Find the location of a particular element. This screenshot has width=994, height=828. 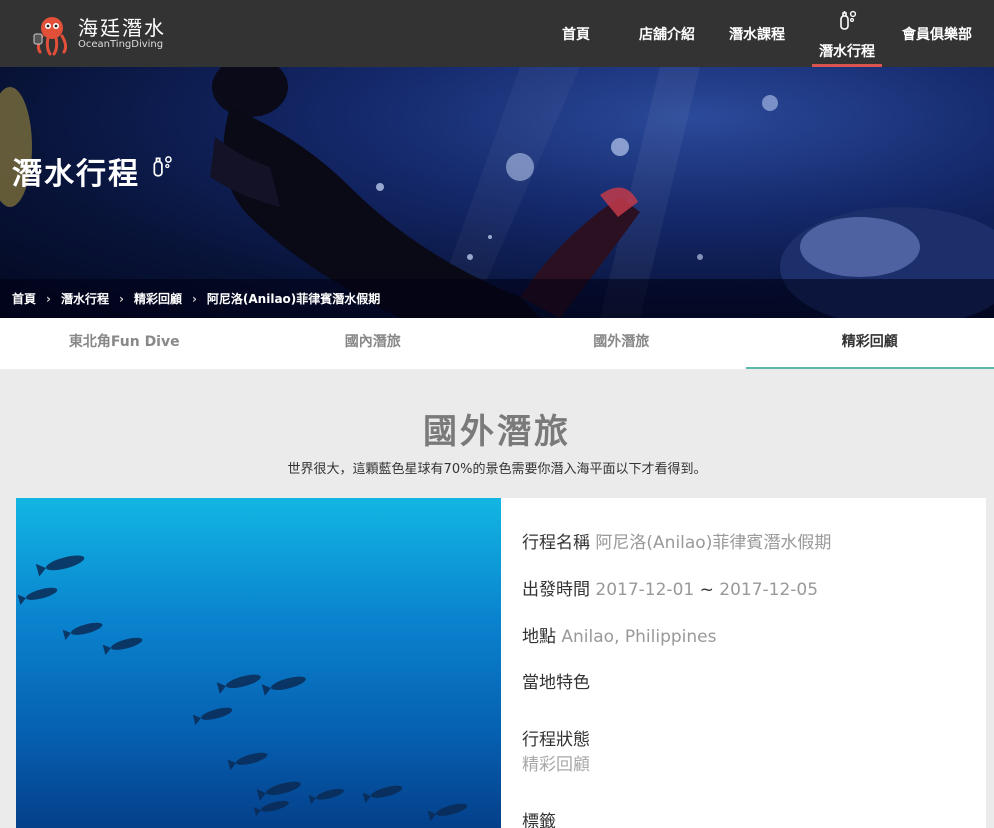

tab-northeast-fun-dive: 東北角Fun Dive is located at coordinates (124, 343).